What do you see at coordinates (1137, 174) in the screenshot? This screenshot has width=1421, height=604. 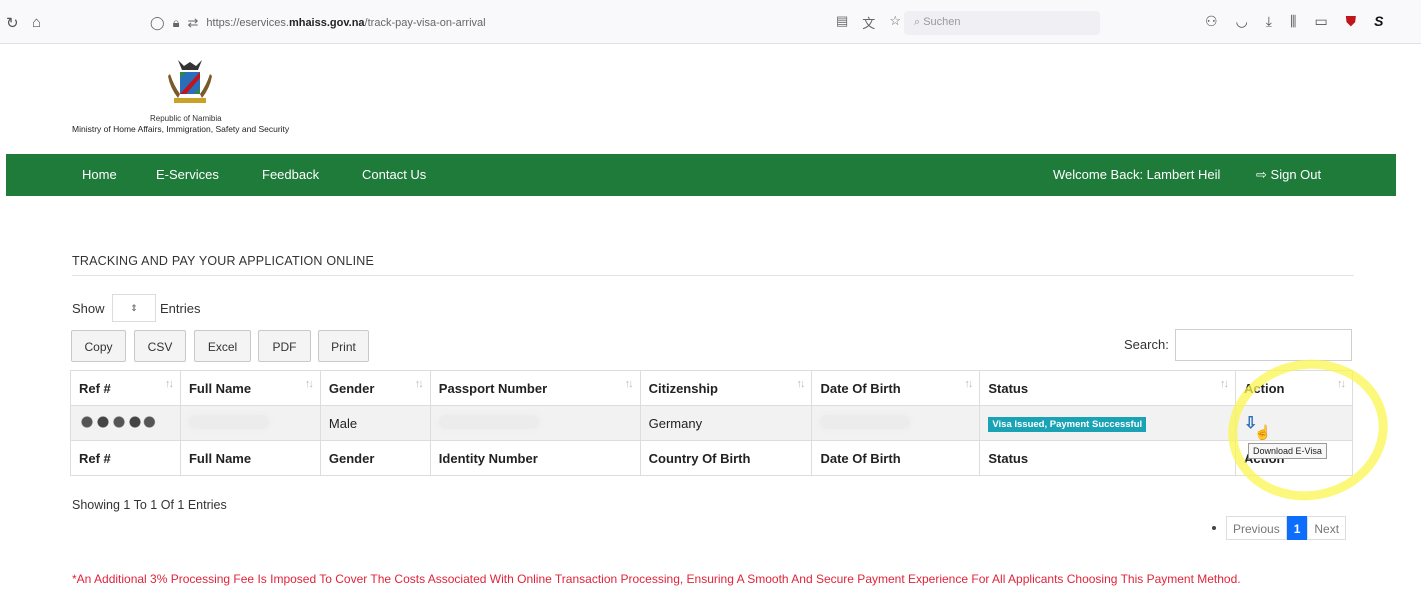 I see `welcome-message: Welcome Back: Lambert Heil` at bounding box center [1137, 174].